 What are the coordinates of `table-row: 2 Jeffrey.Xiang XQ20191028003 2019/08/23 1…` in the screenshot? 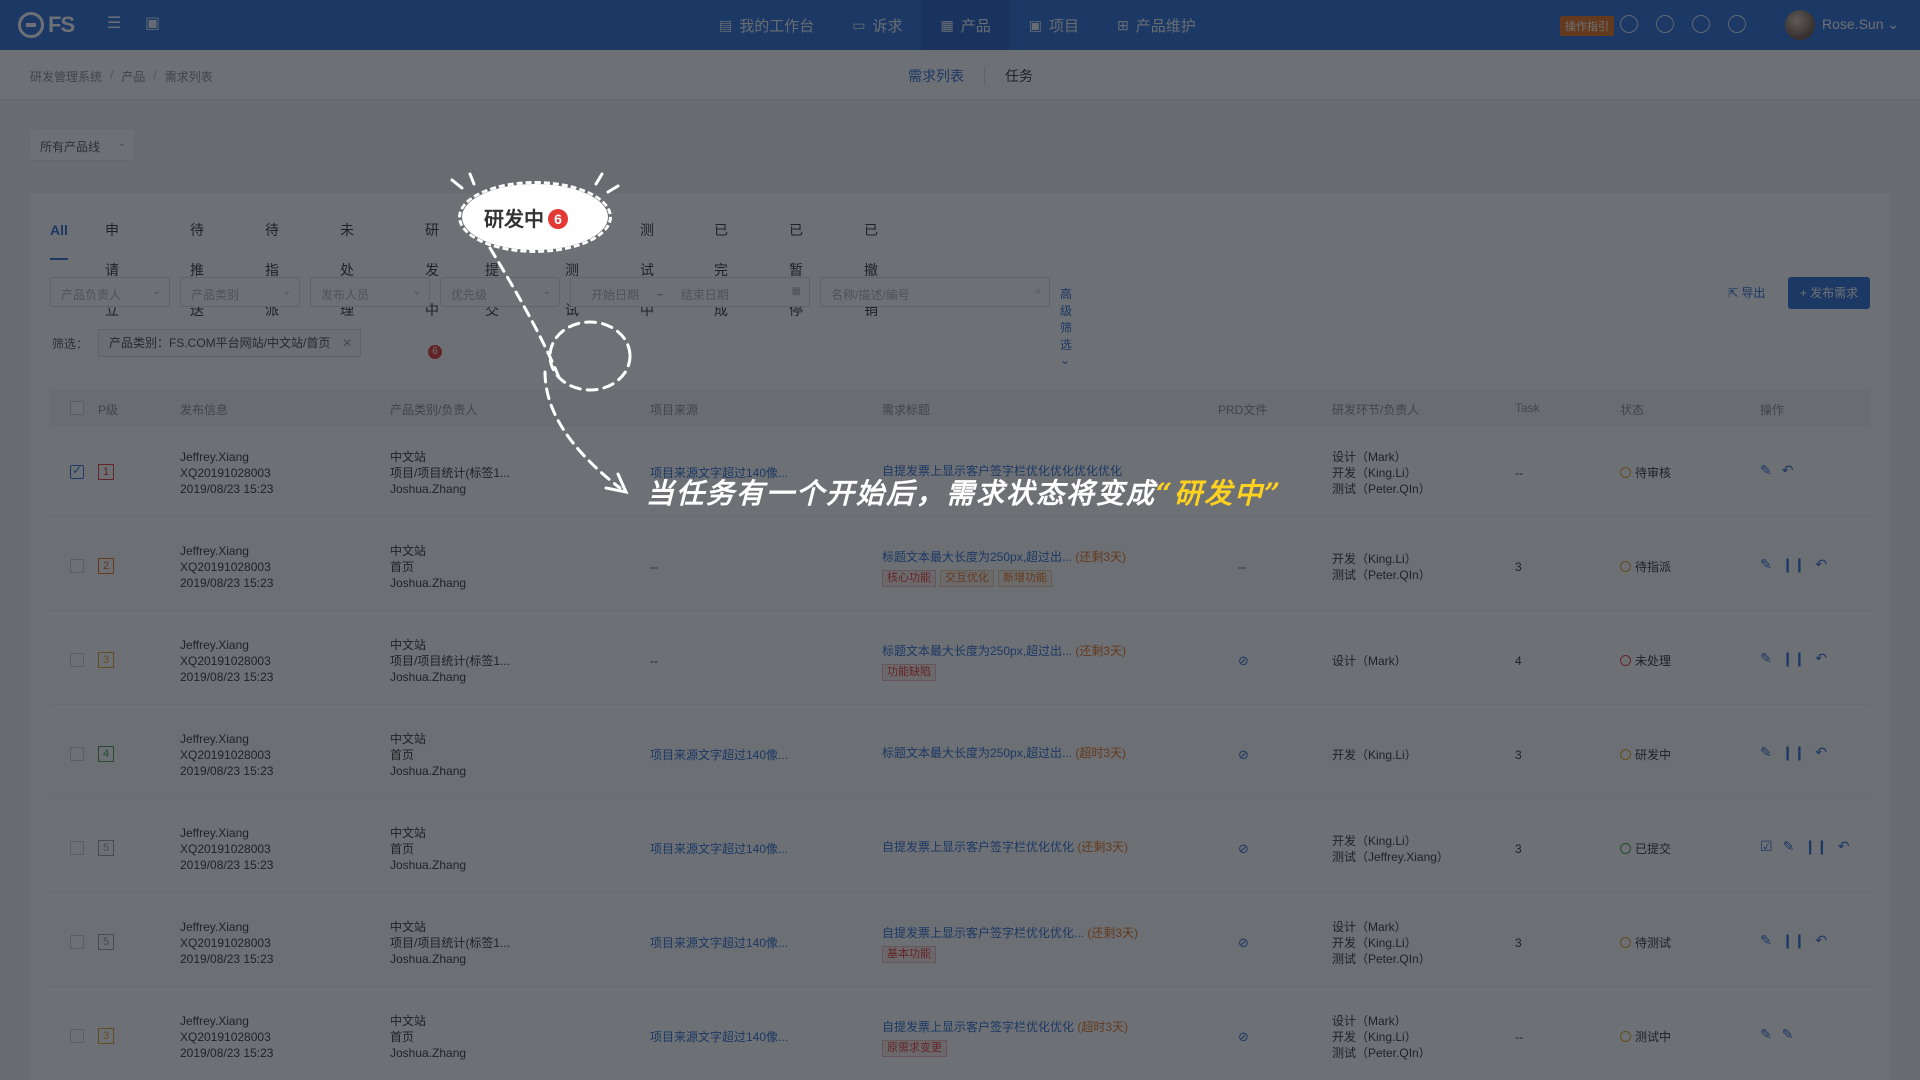 It's located at (960, 567).